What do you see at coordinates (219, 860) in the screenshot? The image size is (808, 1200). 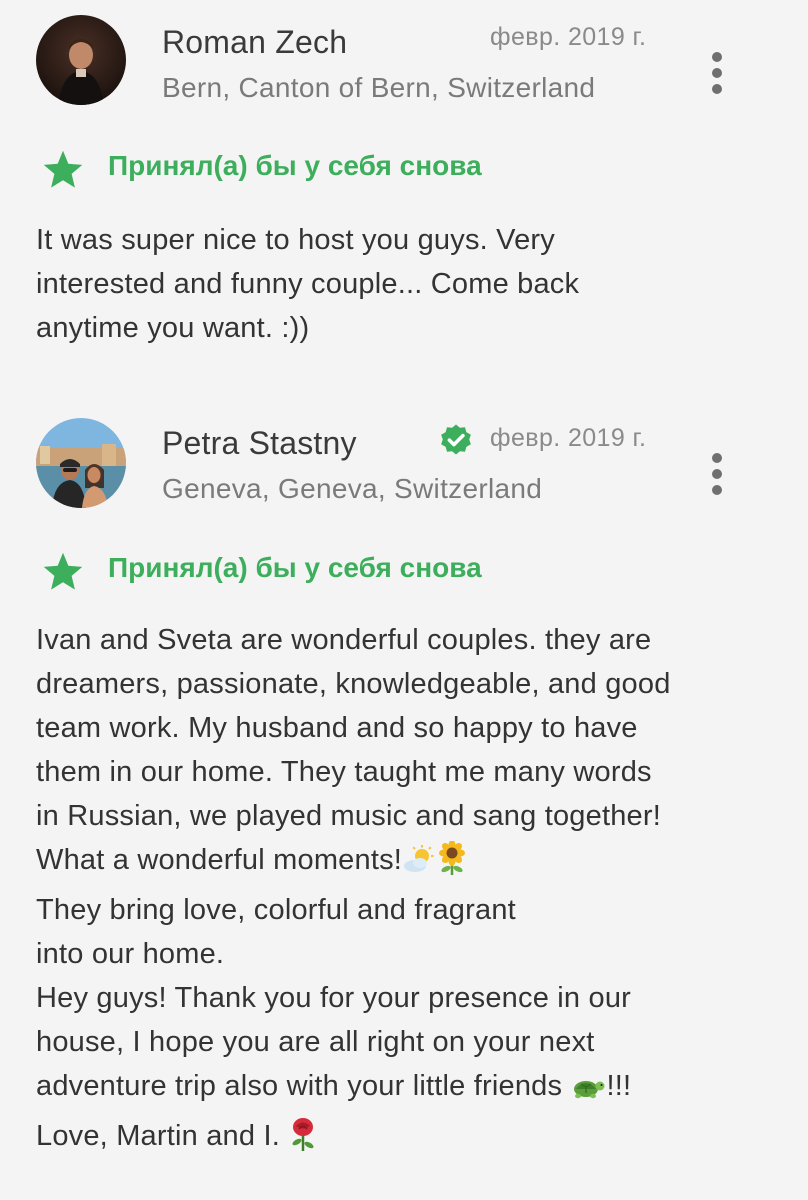 I see `review-text-line: What a wonderful moments!` at bounding box center [219, 860].